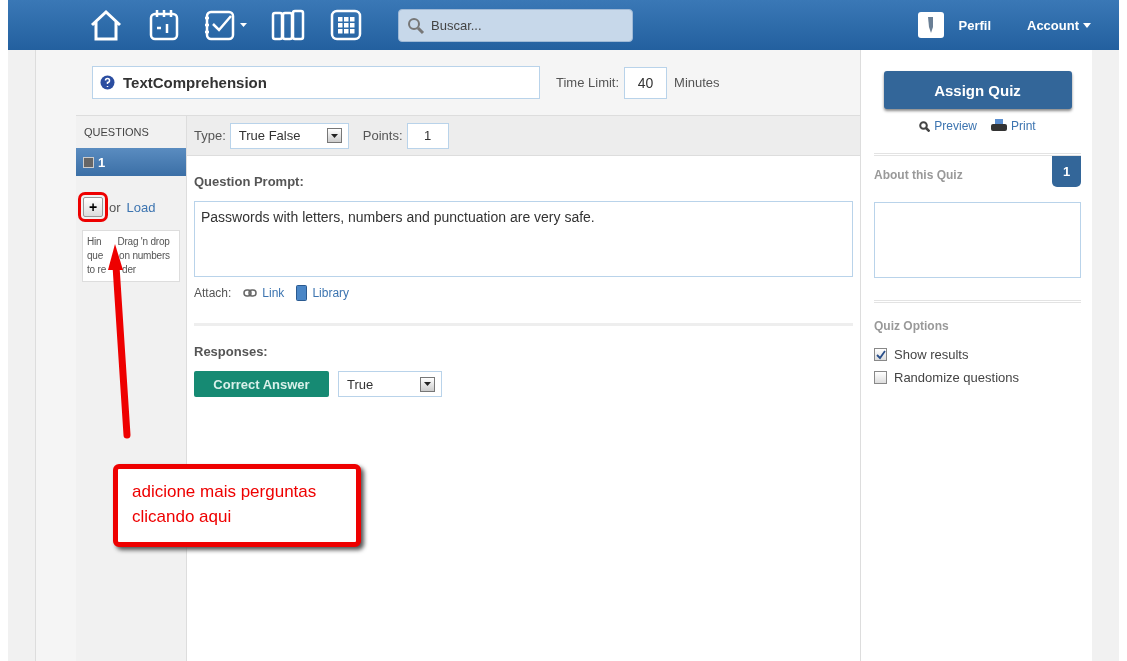  Describe the element at coordinates (231, 351) in the screenshot. I see `responses-heading: Responses:` at that location.